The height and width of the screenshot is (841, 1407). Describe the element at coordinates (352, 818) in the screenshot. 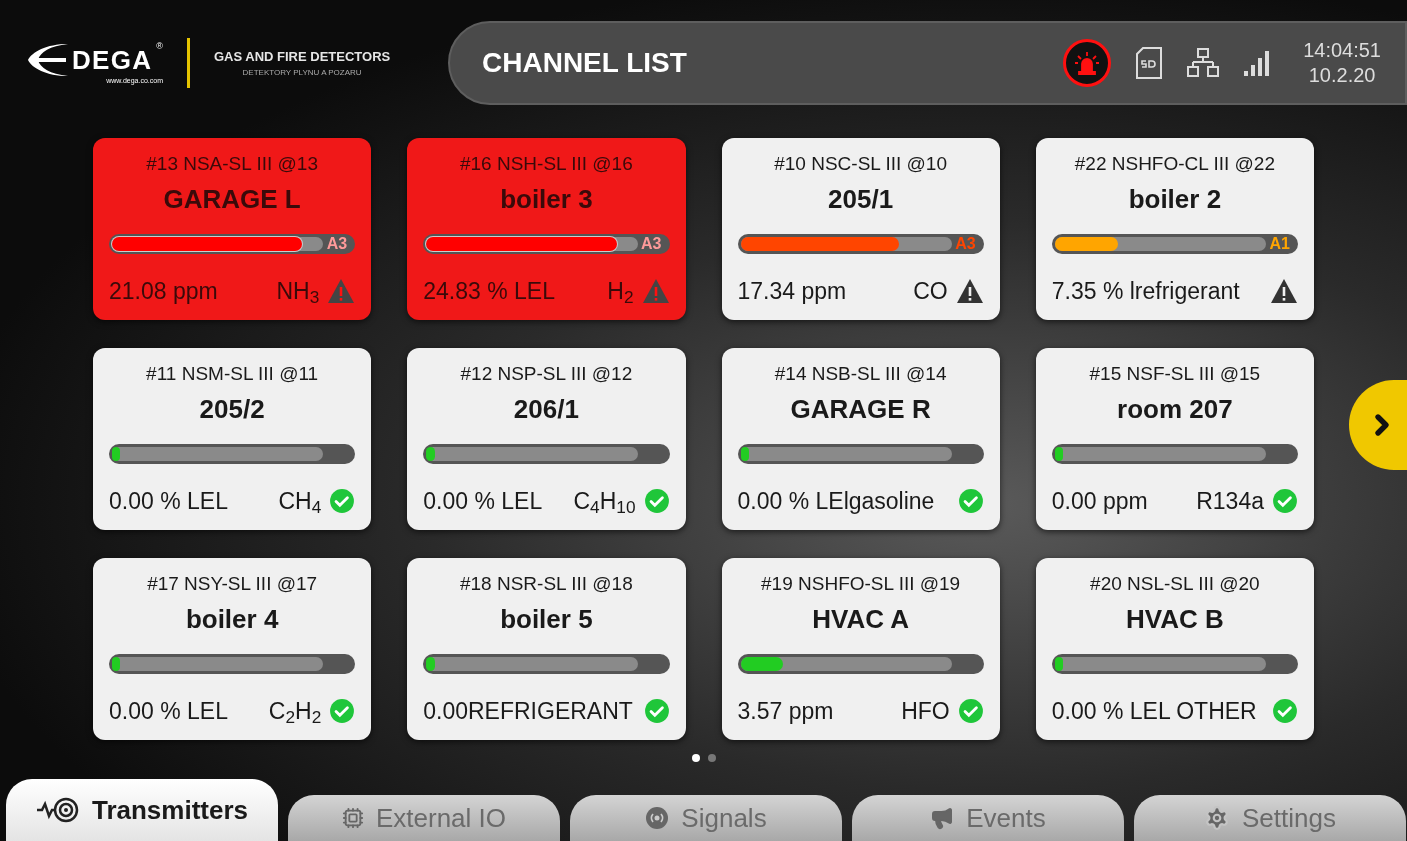

I see `chip-icon` at that location.